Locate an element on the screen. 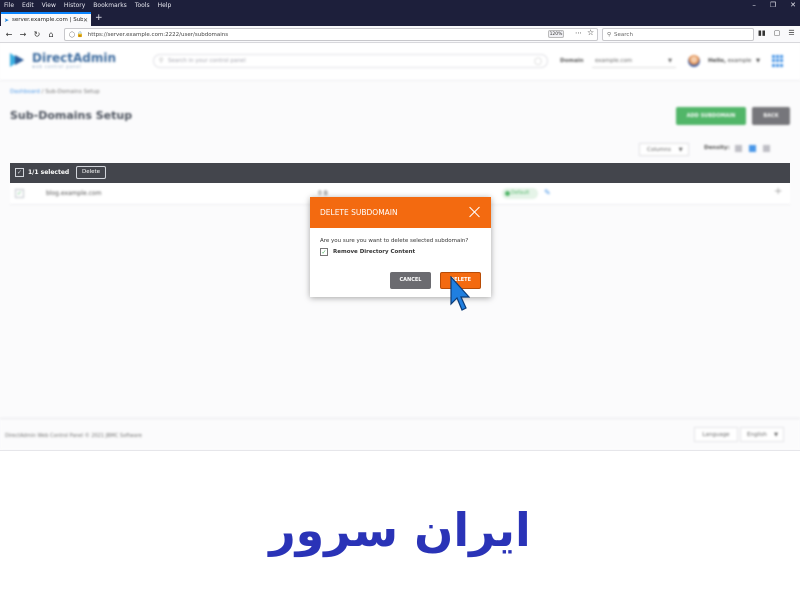  search-icon: ⚲ is located at coordinates (609, 34).